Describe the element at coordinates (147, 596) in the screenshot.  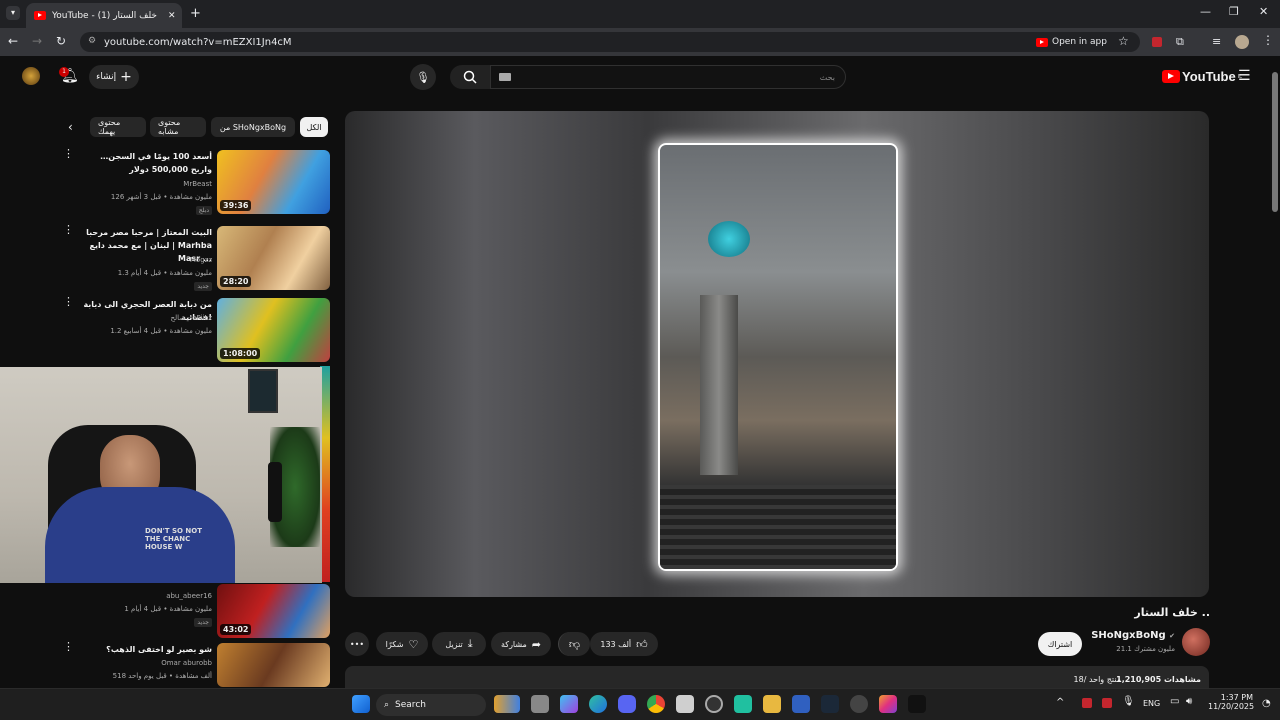
I see `video-channel: abu_abeer16` at that location.